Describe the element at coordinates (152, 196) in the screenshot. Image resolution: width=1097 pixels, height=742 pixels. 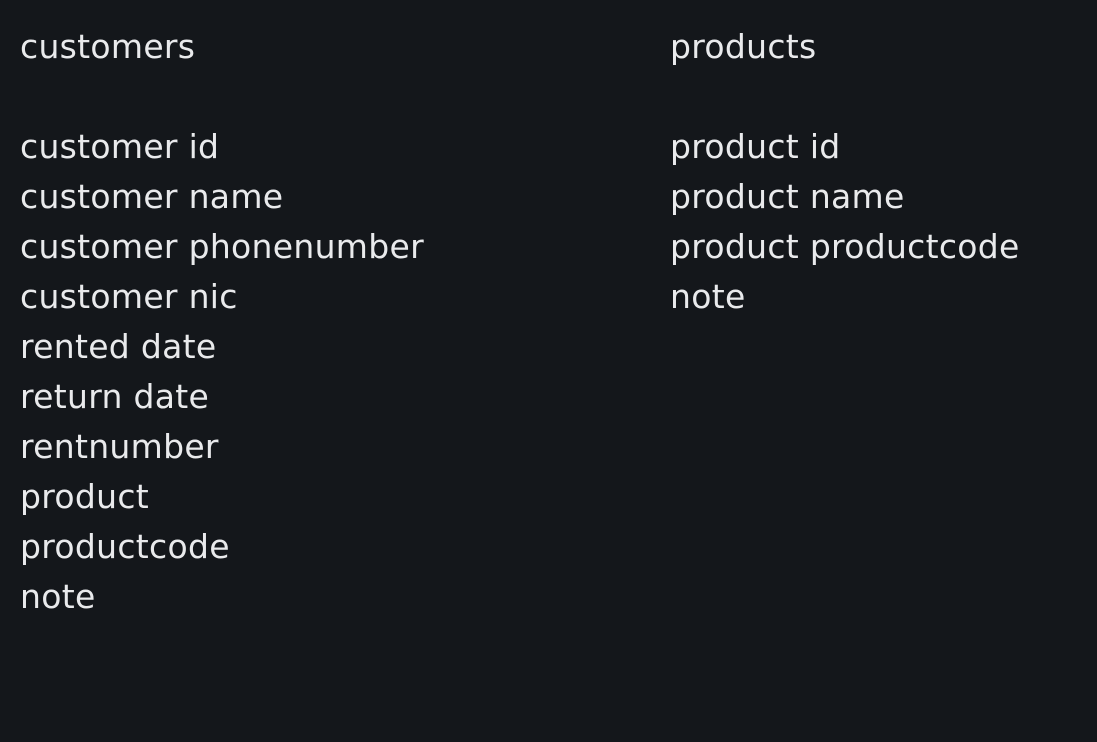
I see `customers-field-customer-name: customer name` at that location.